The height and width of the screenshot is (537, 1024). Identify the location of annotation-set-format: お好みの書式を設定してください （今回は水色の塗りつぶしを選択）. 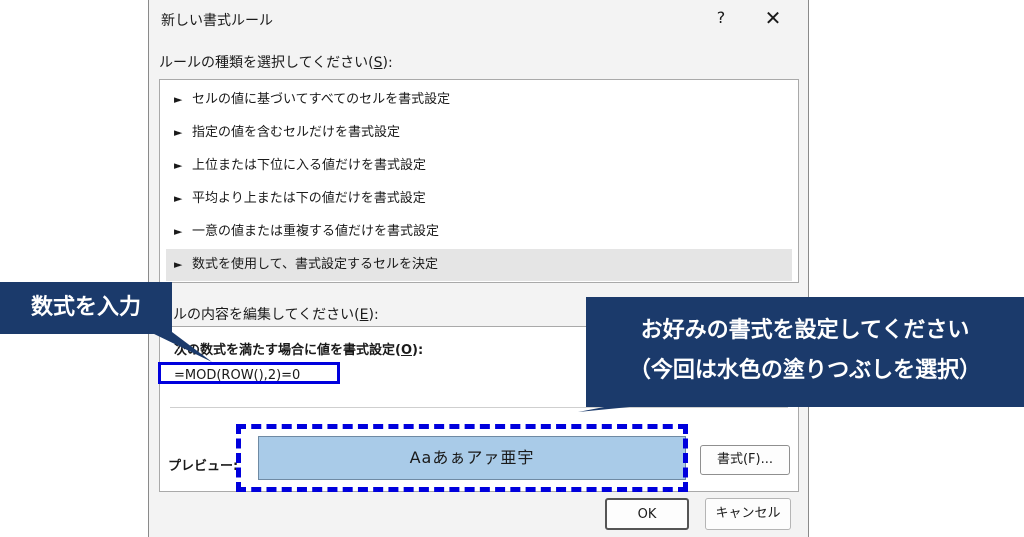
(805, 352).